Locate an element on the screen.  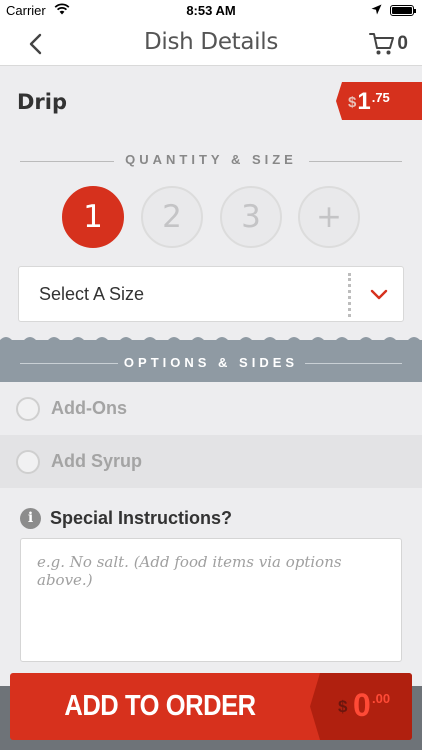
special-instructions-label: Special Instructions? is located at coordinates (141, 518).